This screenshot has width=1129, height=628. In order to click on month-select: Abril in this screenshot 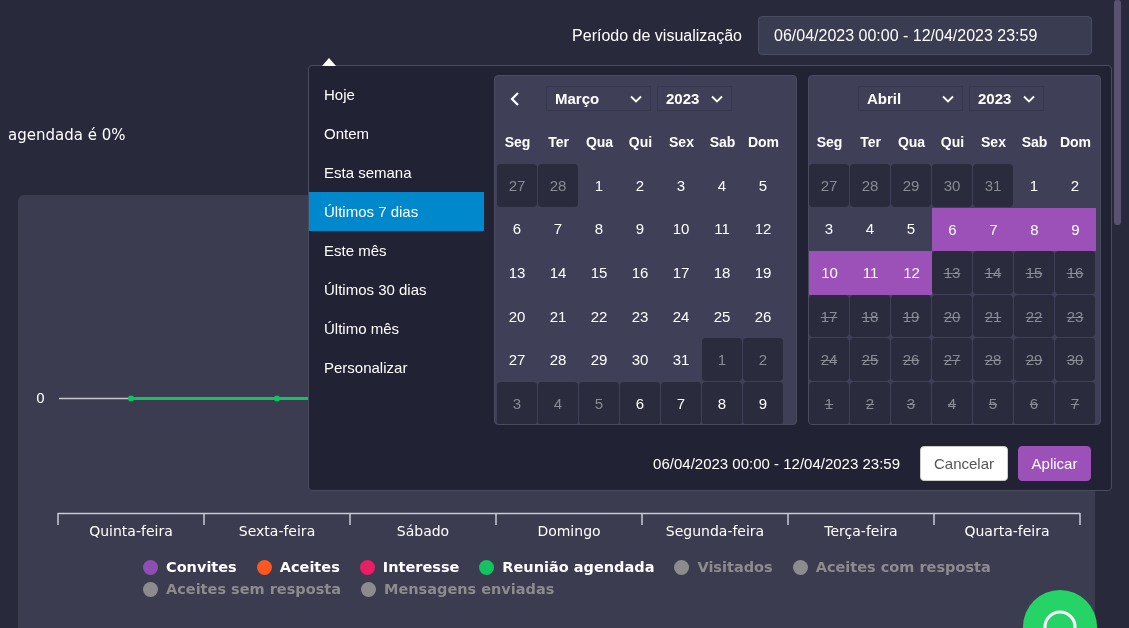, I will do `click(910, 98)`.